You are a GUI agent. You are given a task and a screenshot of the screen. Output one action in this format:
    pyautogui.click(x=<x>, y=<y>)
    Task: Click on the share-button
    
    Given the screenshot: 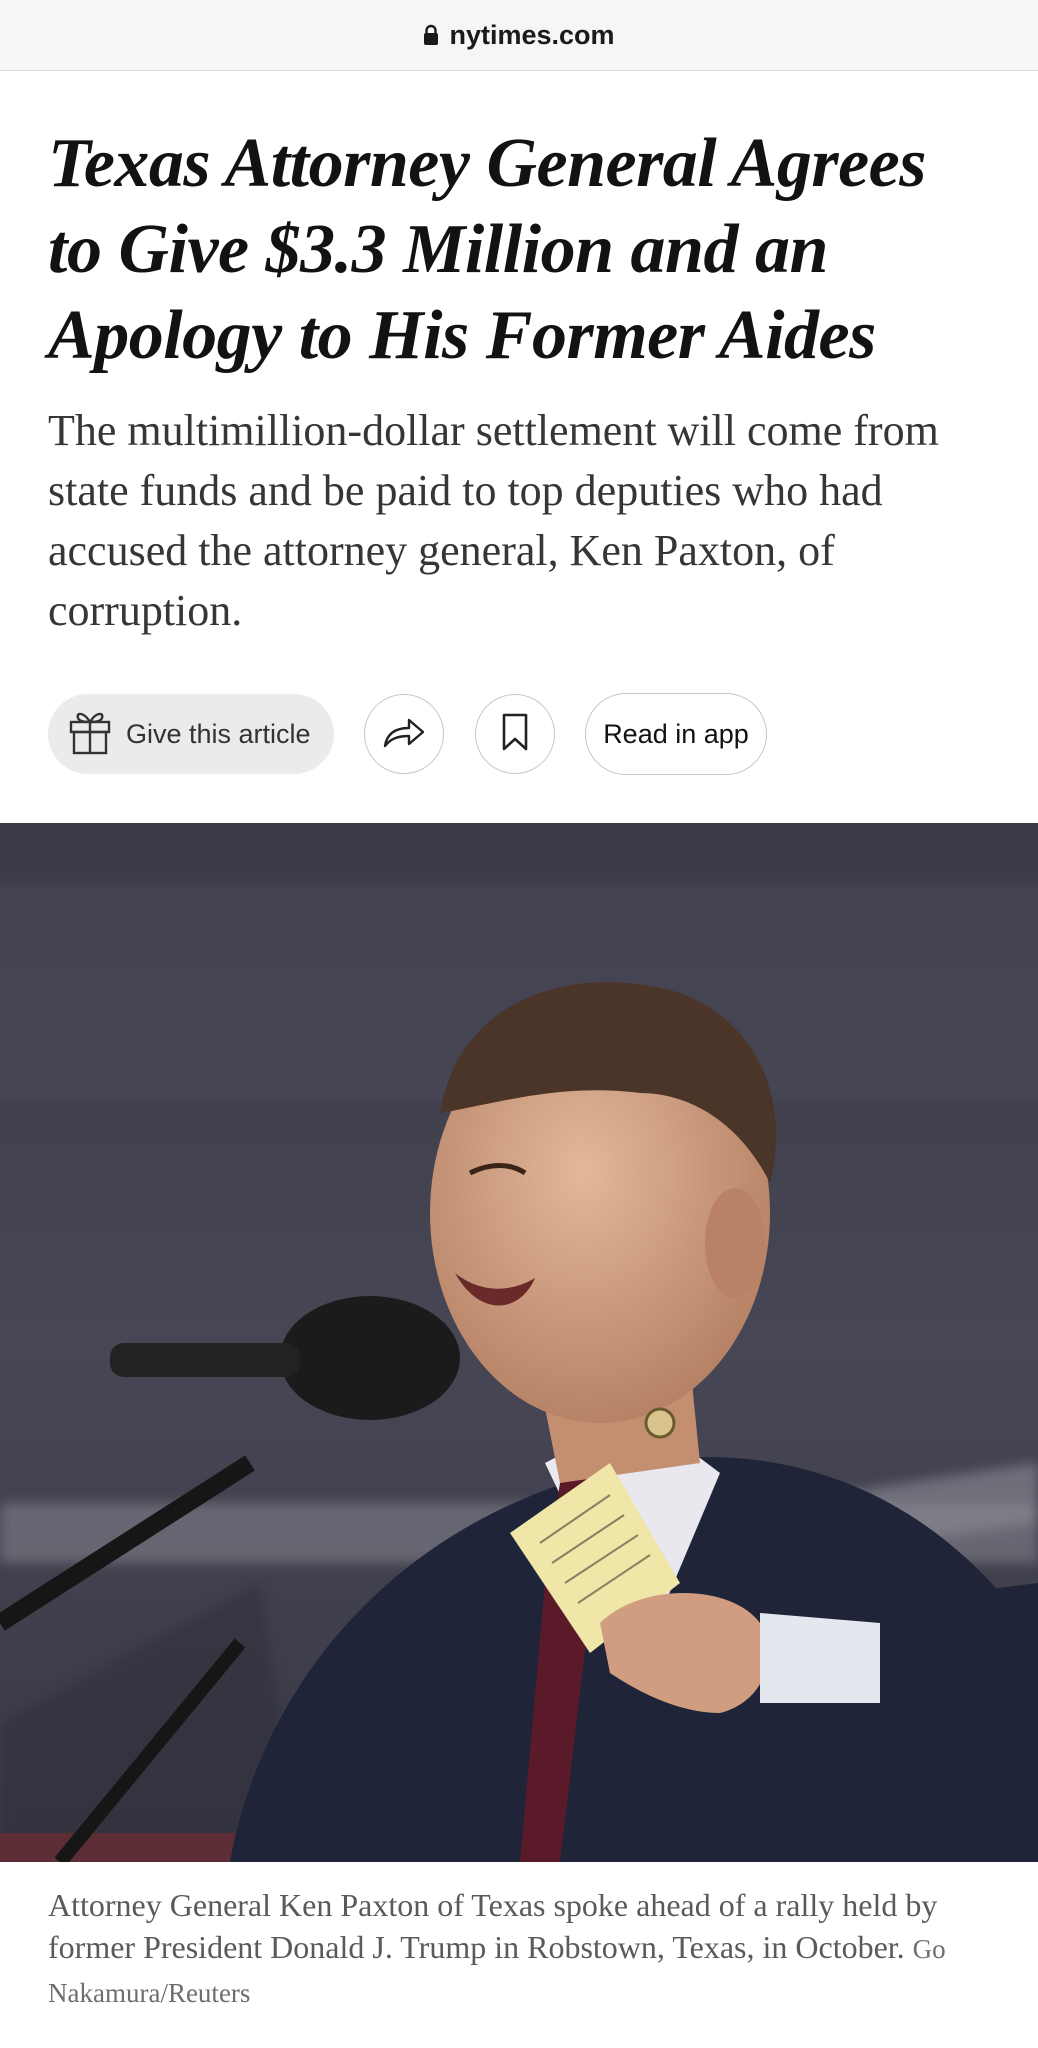 What is the action you would take?
    pyautogui.click(x=404, y=734)
    